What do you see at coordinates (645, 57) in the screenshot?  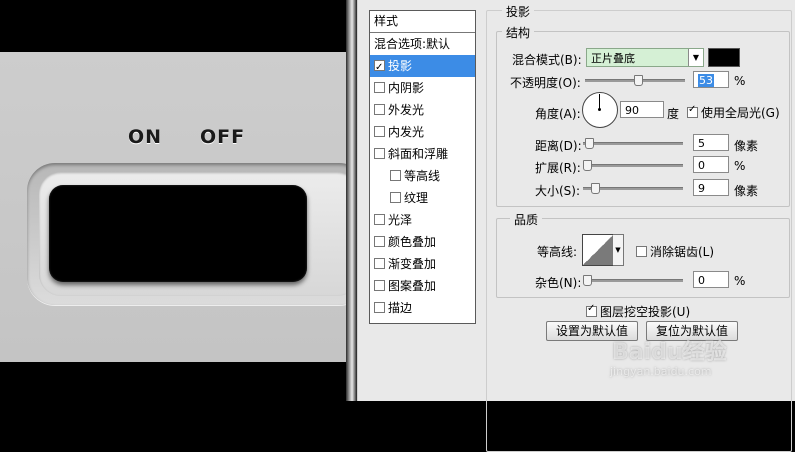 I see `blend-mode-select: 正片叠底 ▼` at bounding box center [645, 57].